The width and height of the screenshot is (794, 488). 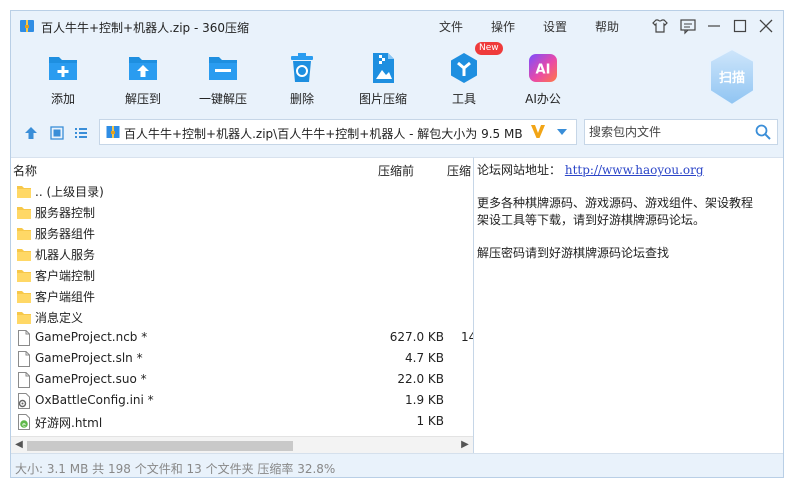 What do you see at coordinates (503, 26) in the screenshot?
I see `menu-operation: 操作` at bounding box center [503, 26].